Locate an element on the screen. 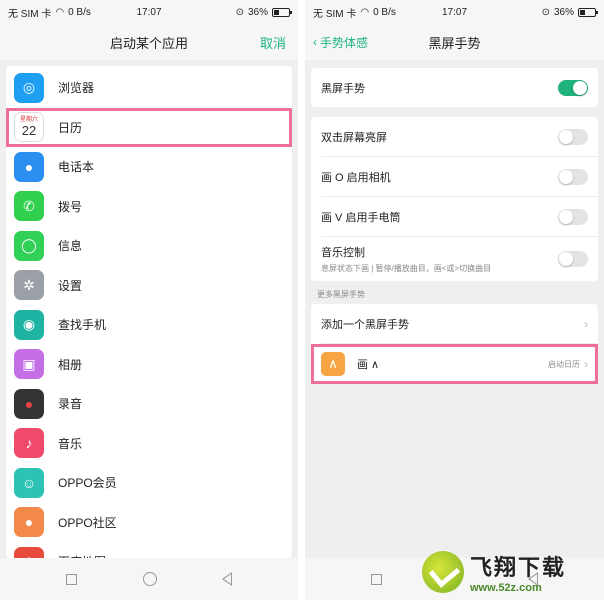 The height and width of the screenshot is (600, 604). app-row: ● 电话本 is located at coordinates (149, 167).